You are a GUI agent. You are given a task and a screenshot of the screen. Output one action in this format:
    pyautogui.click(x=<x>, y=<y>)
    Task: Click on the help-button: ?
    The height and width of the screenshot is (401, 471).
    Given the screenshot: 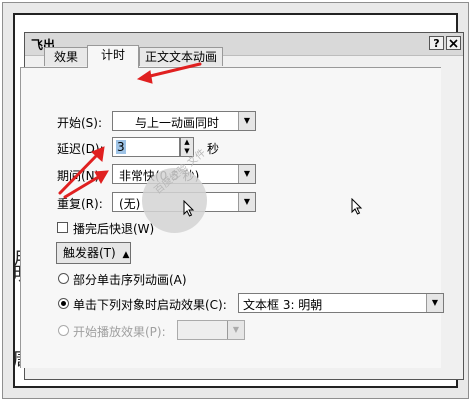 What is the action you would take?
    pyautogui.click(x=436, y=43)
    